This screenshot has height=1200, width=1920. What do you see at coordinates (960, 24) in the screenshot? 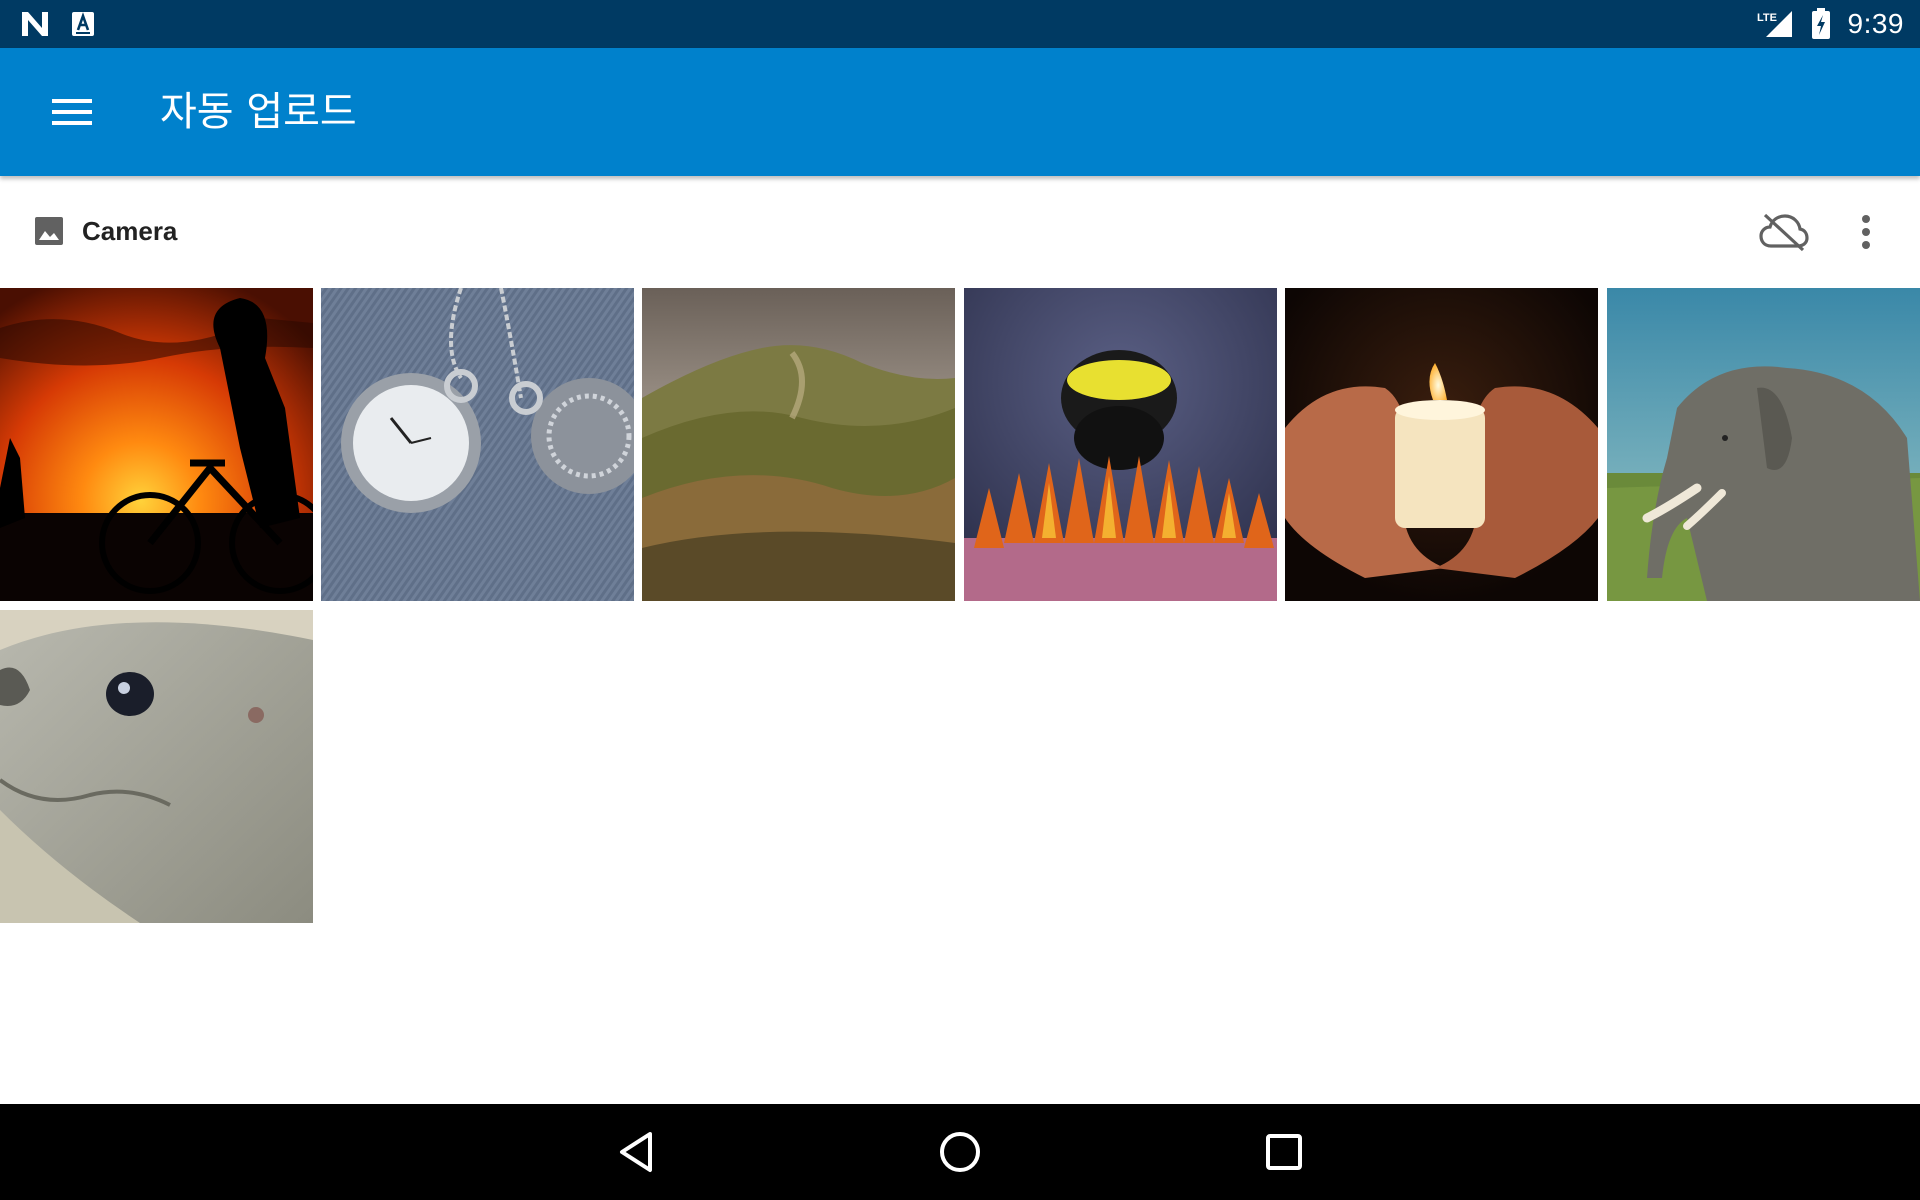
I see `status-bar: LTE 9:39` at bounding box center [960, 24].